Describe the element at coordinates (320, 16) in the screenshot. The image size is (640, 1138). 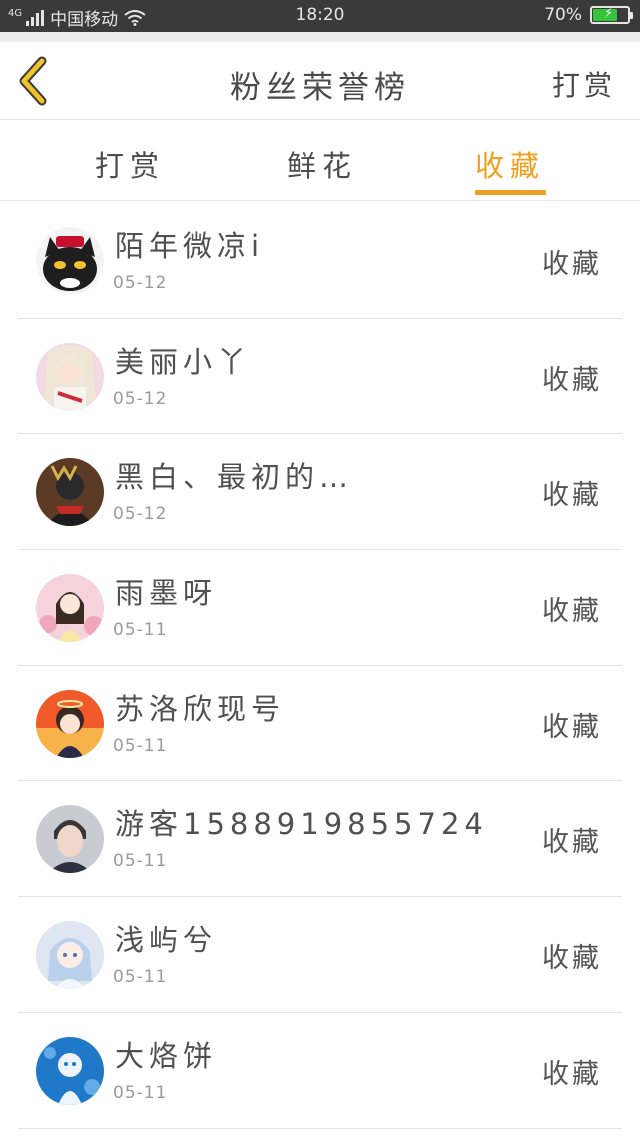
I see `status-bar: 4G 中国移动 18:20 70% ⚡` at that location.